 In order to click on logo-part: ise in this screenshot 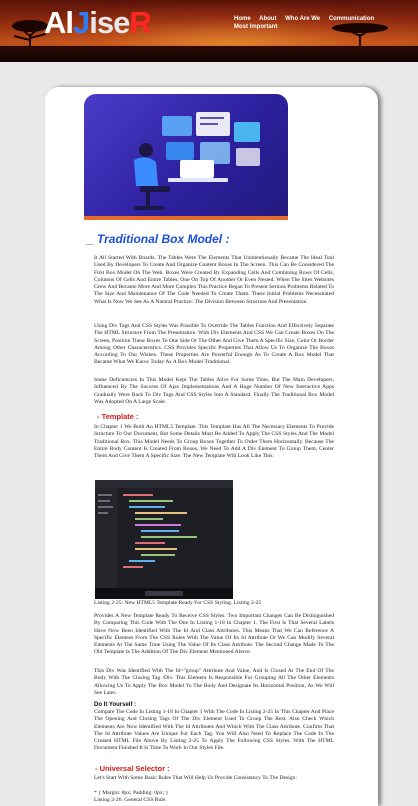, I will do `click(109, 22)`.